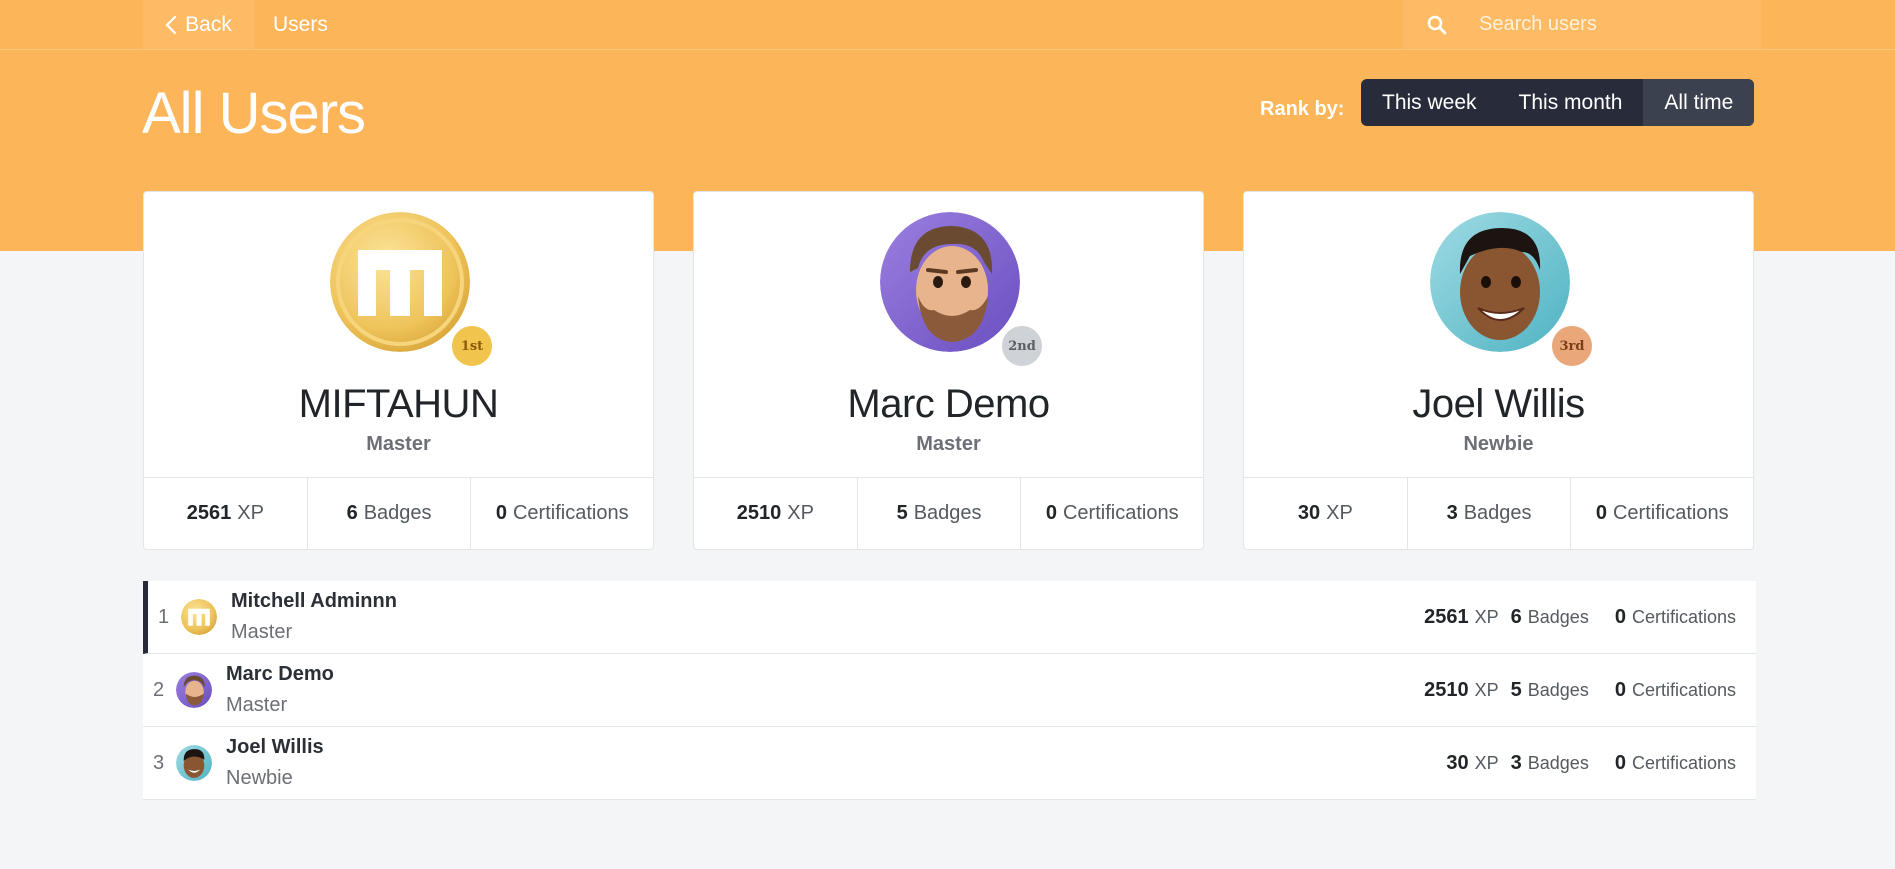 The height and width of the screenshot is (869, 1895). I want to click on badges-stat: 5 Badges, so click(940, 513).